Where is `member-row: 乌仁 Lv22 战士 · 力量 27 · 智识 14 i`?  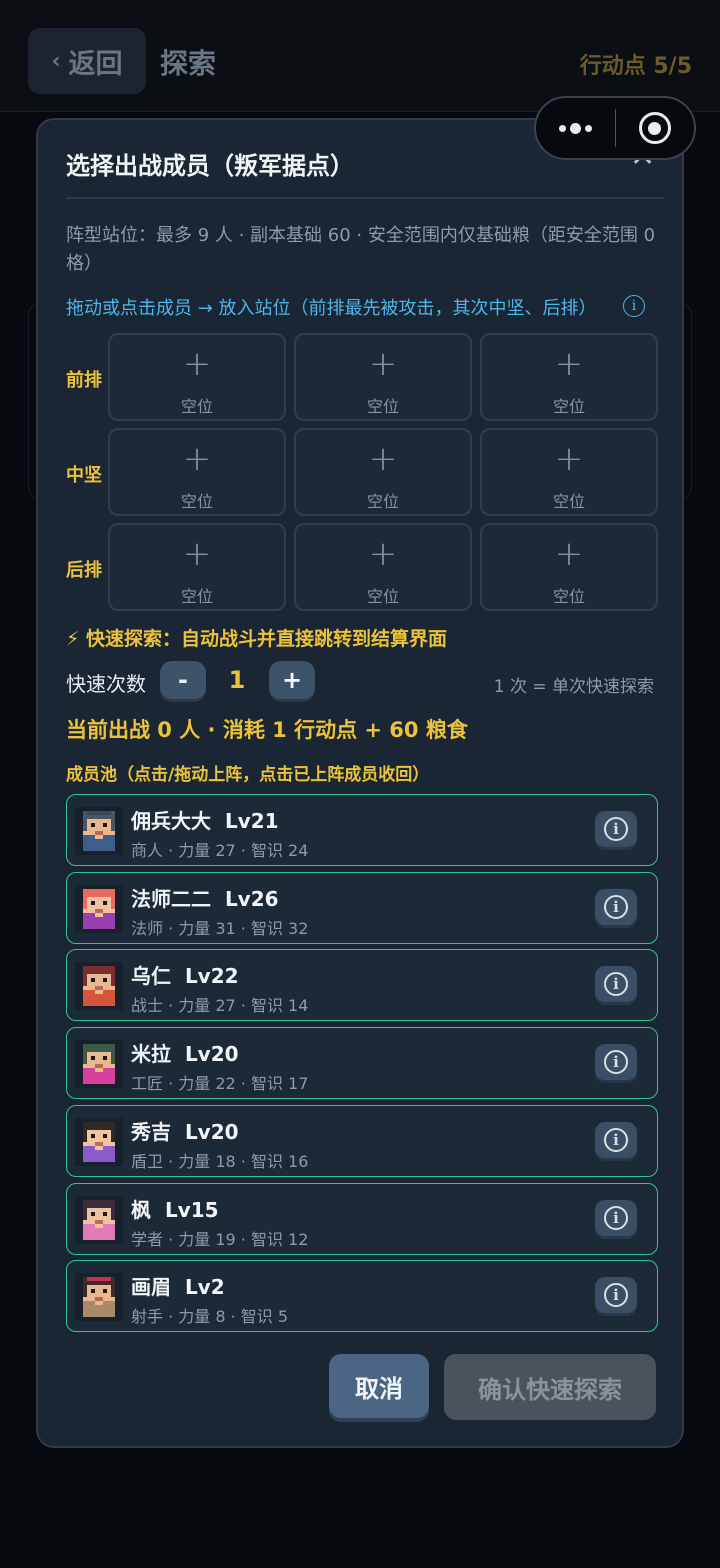
member-row: 乌仁 Lv22 战士 · 力量 27 · 智识 14 i is located at coordinates (362, 985).